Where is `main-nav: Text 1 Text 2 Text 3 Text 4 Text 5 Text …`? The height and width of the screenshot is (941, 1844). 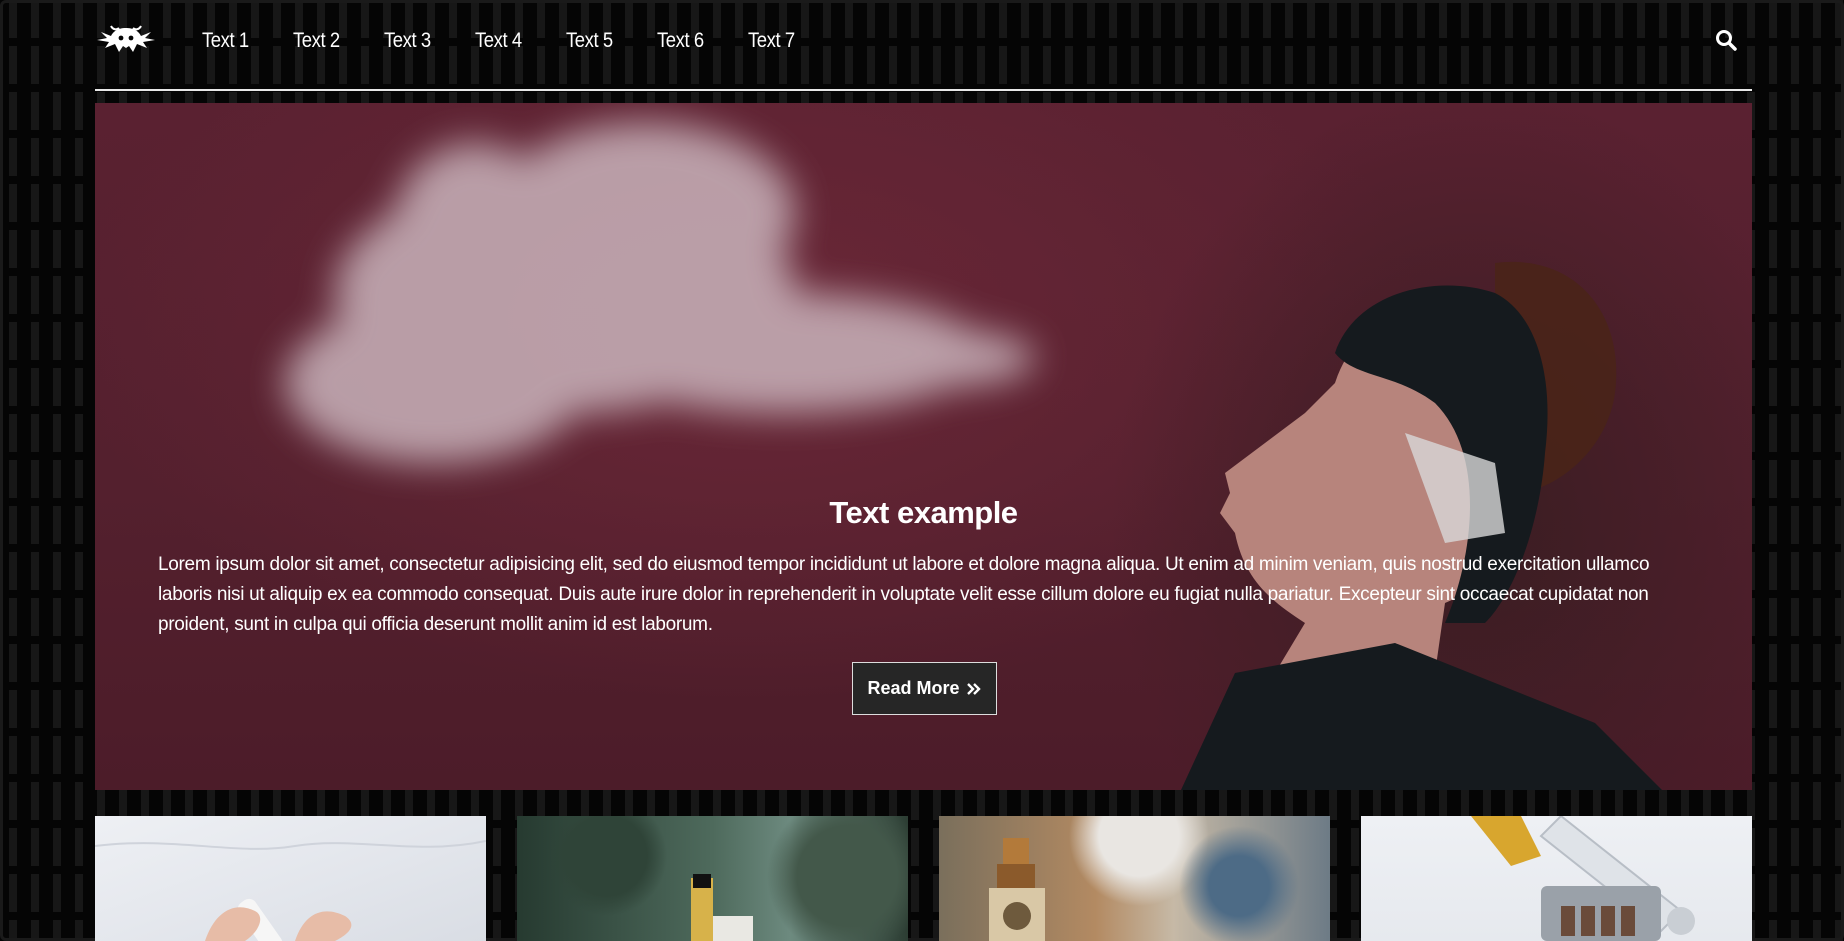 main-nav: Text 1 Text 2 Text 3 Text 4 Text 5 Text … is located at coordinates (520, 41).